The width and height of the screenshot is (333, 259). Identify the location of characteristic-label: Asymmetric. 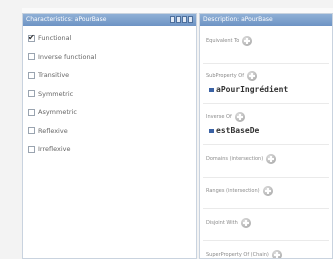
(57, 112).